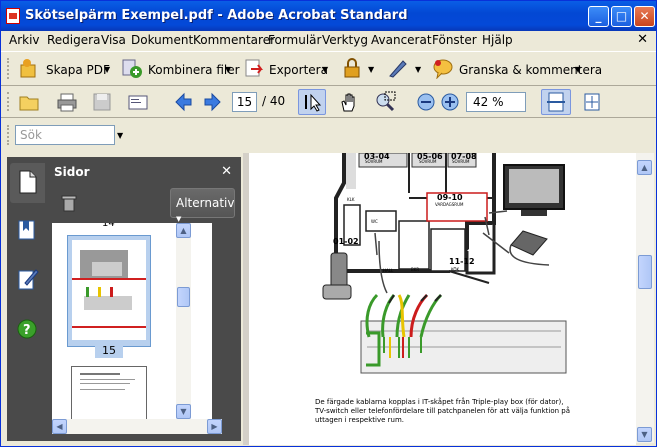  I want to click on menu-fonster: Fönster, so click(454, 40).